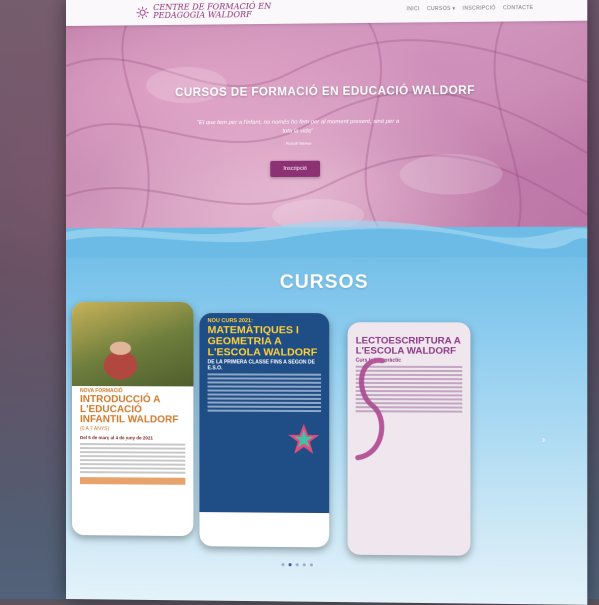 The image size is (599, 605). What do you see at coordinates (132, 481) in the screenshot?
I see `card-info-bar` at bounding box center [132, 481].